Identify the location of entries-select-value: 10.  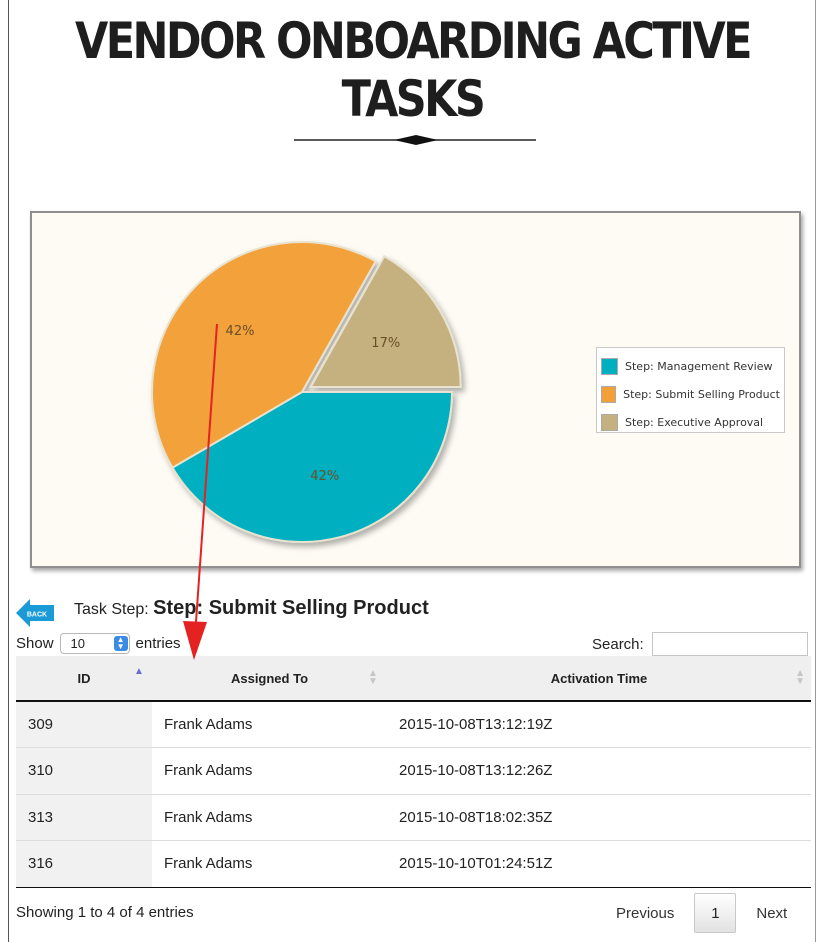
(77, 643).